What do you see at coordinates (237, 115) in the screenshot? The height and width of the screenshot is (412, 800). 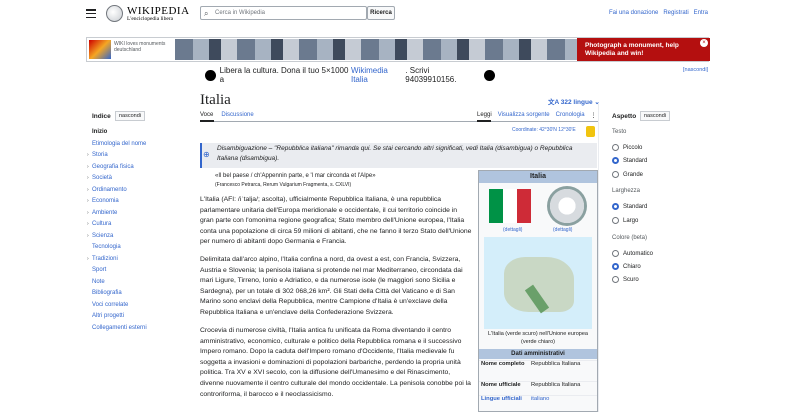 I see `tab-discussione: Discussione` at bounding box center [237, 115].